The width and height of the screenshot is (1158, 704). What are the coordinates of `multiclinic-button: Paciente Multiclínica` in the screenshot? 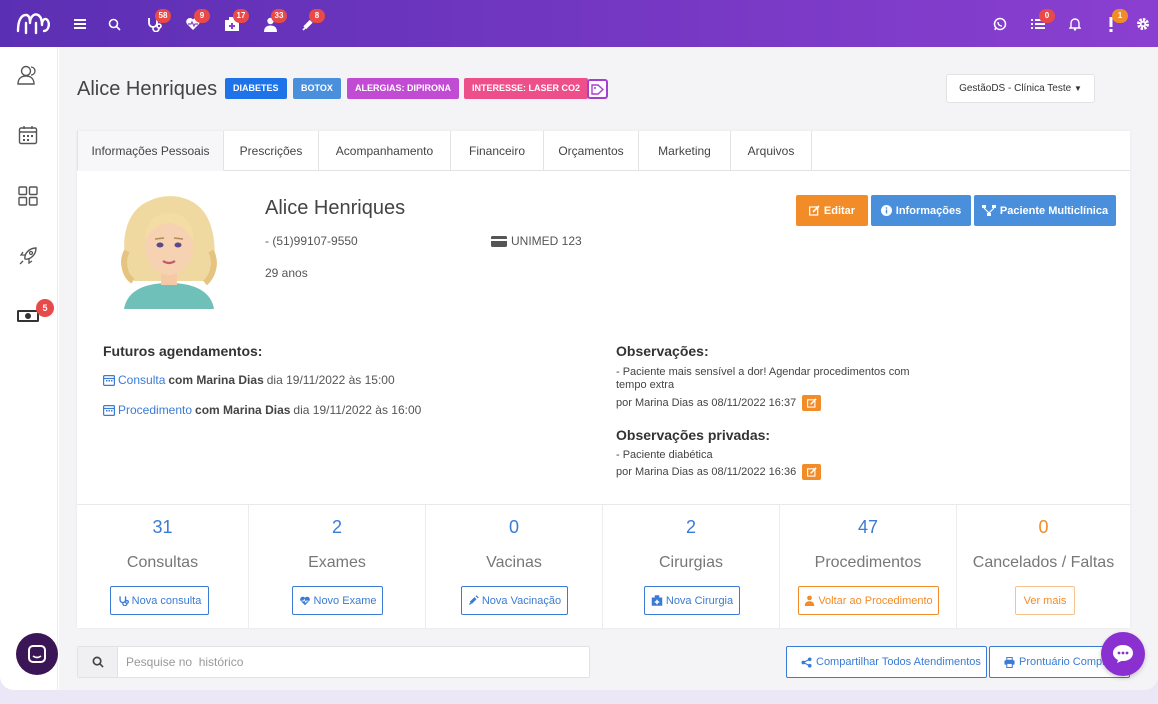 It's located at (1045, 210).